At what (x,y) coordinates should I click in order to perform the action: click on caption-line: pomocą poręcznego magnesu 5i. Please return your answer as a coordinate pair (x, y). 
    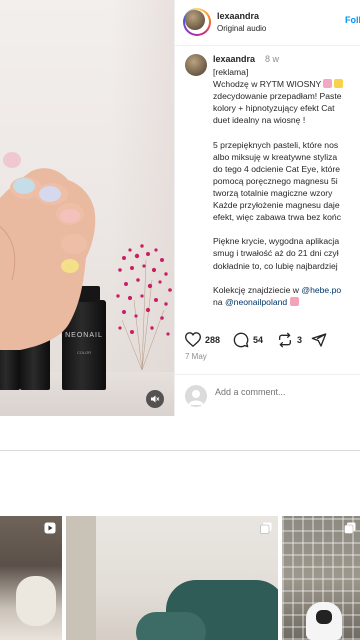
    Looking at the image, I should click on (275, 180).